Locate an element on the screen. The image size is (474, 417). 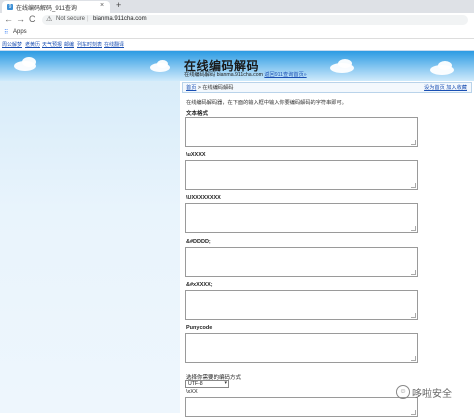
breadcrumb-trail: 首页 > 在线编码解码 is located at coordinates (209, 87).